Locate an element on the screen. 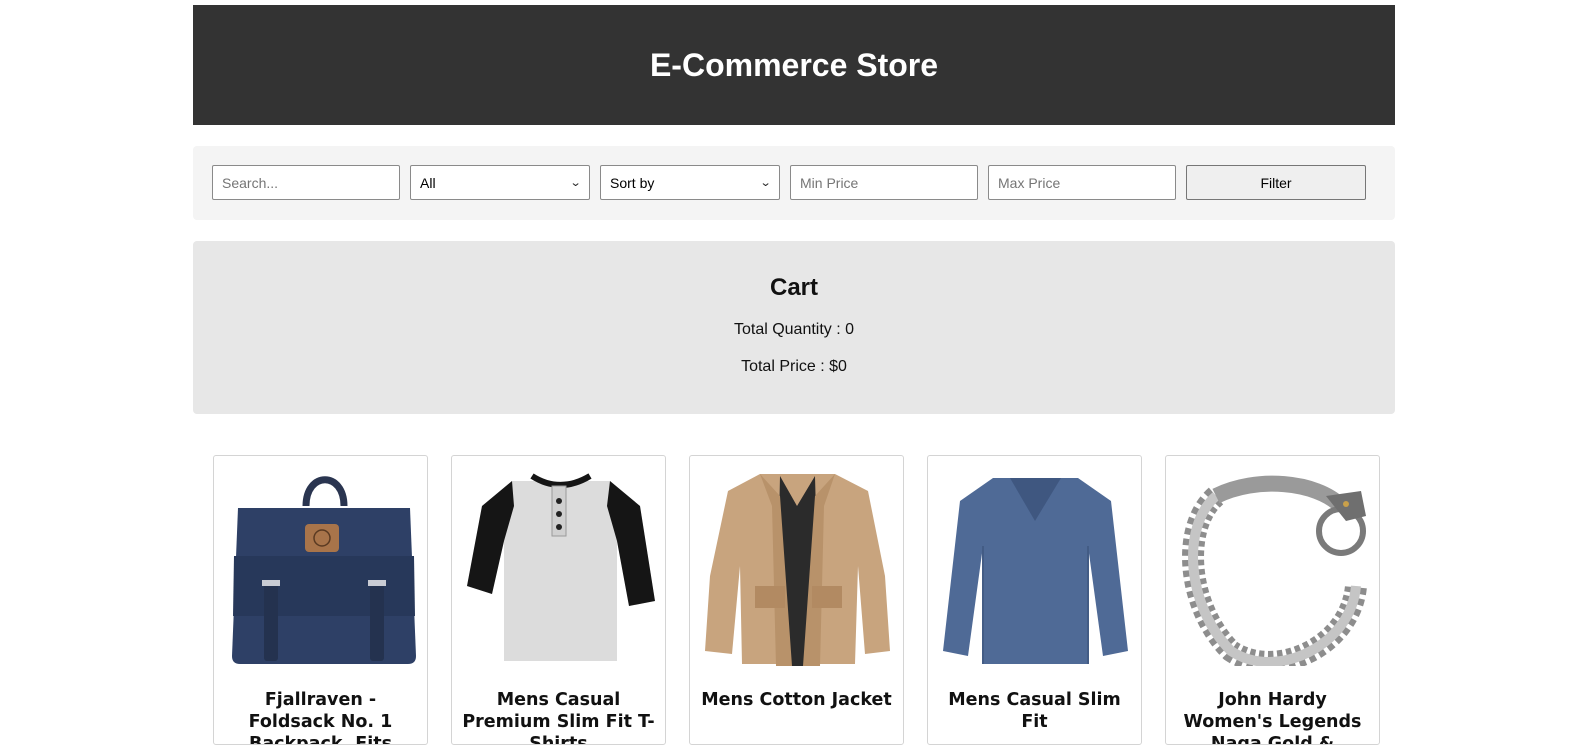 The height and width of the screenshot is (745, 1583). site-header: E-Commerce Store is located at coordinates (794, 65).